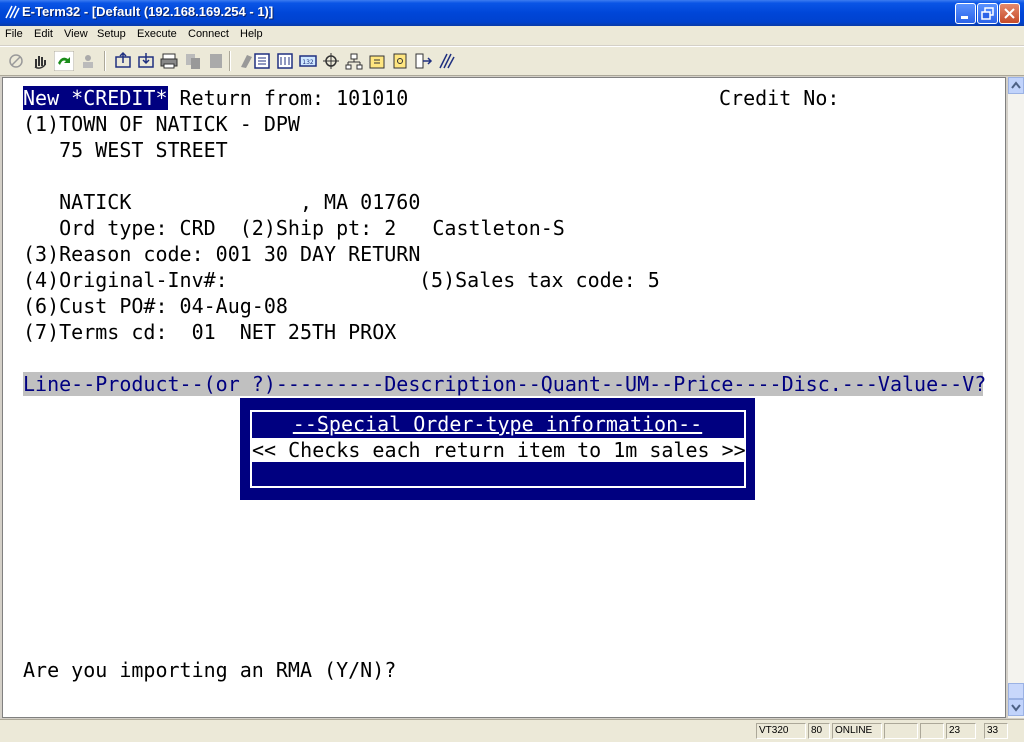  I want to click on scroll-down-button, so click(1016, 707).